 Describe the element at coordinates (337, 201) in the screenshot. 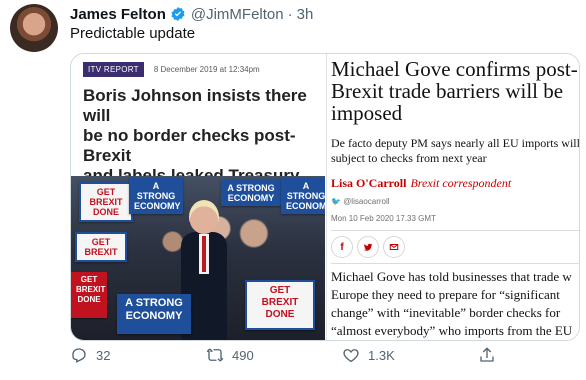

I see `twitter-bird-icon: 🐦` at that location.